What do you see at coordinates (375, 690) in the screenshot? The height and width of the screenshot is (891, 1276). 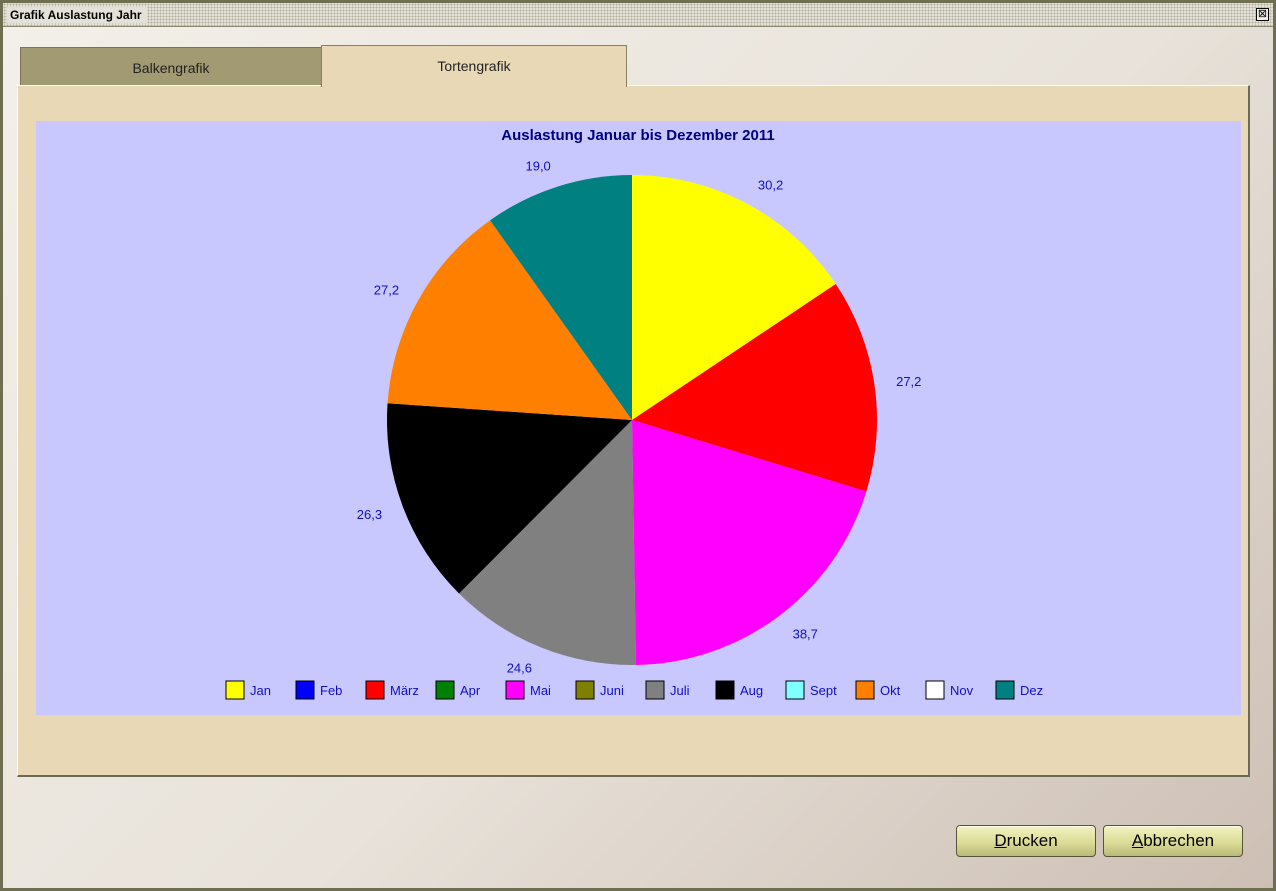 I see `legend-swatch-maerz` at bounding box center [375, 690].